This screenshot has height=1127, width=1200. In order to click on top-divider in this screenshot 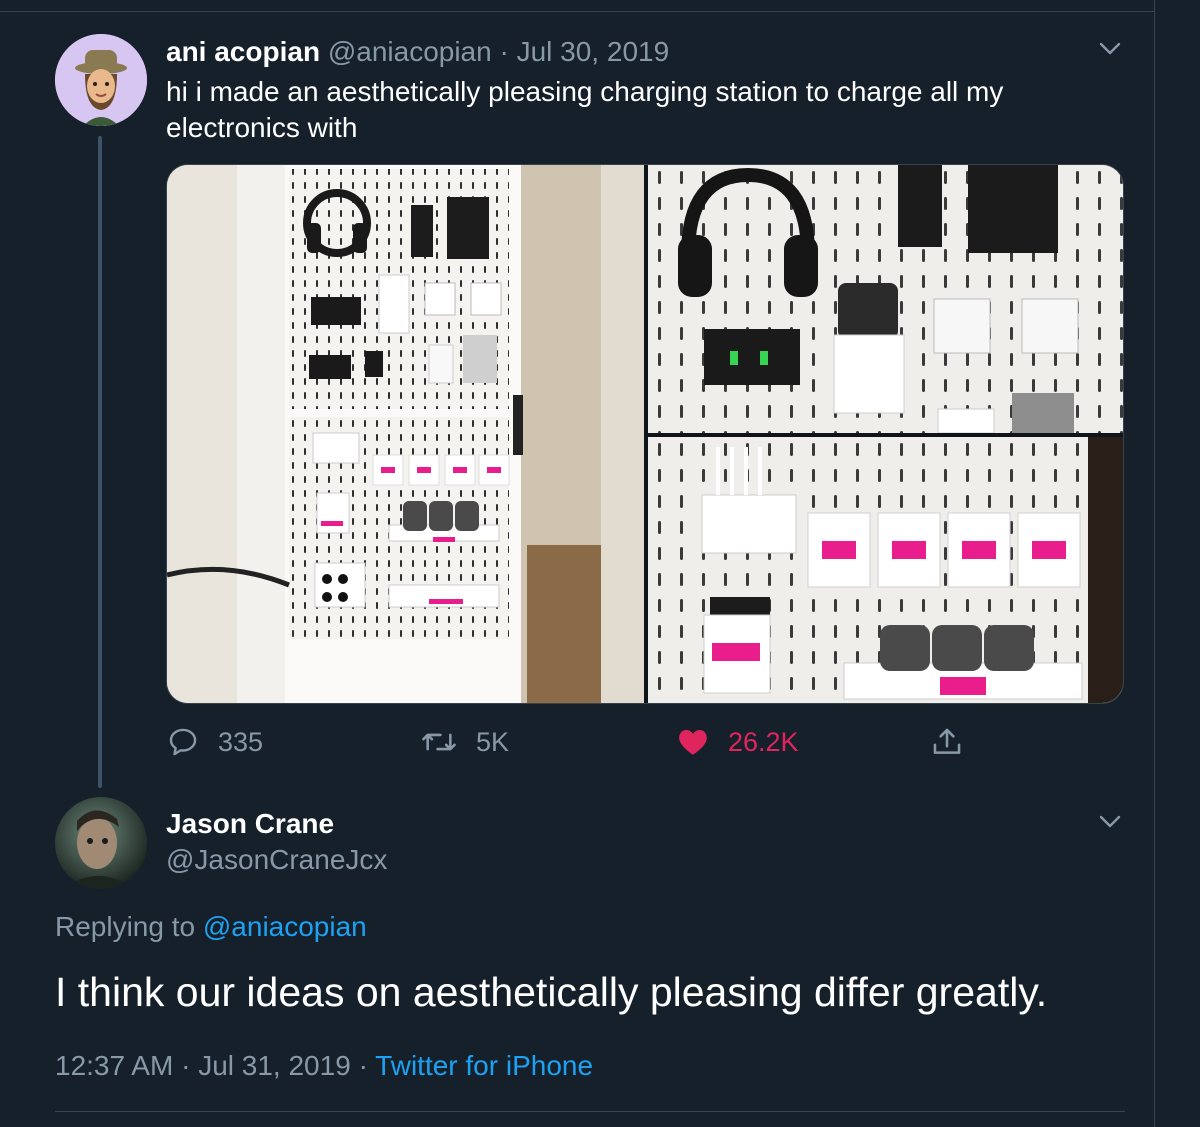, I will do `click(577, 6)`.